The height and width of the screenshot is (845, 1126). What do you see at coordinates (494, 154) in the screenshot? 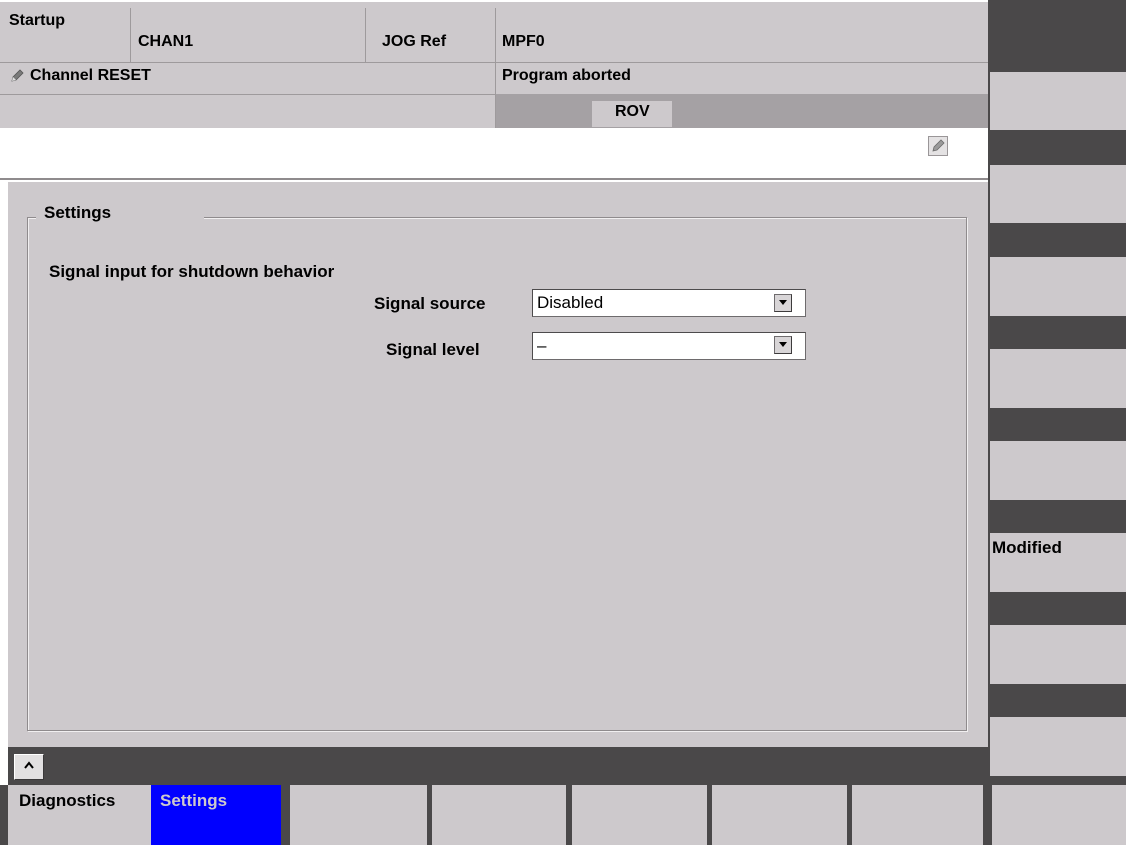
I see `message-line` at bounding box center [494, 154].